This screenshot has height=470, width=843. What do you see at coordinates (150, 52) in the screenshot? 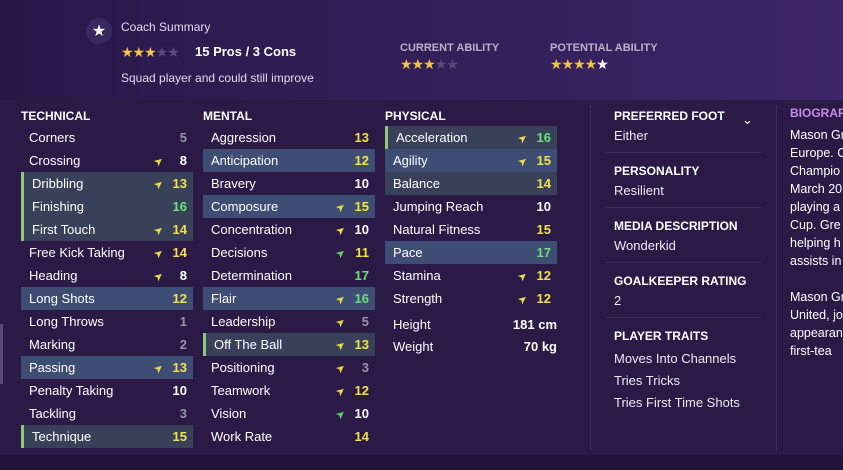
I see `coach-rating-stars: ★★★★★` at bounding box center [150, 52].